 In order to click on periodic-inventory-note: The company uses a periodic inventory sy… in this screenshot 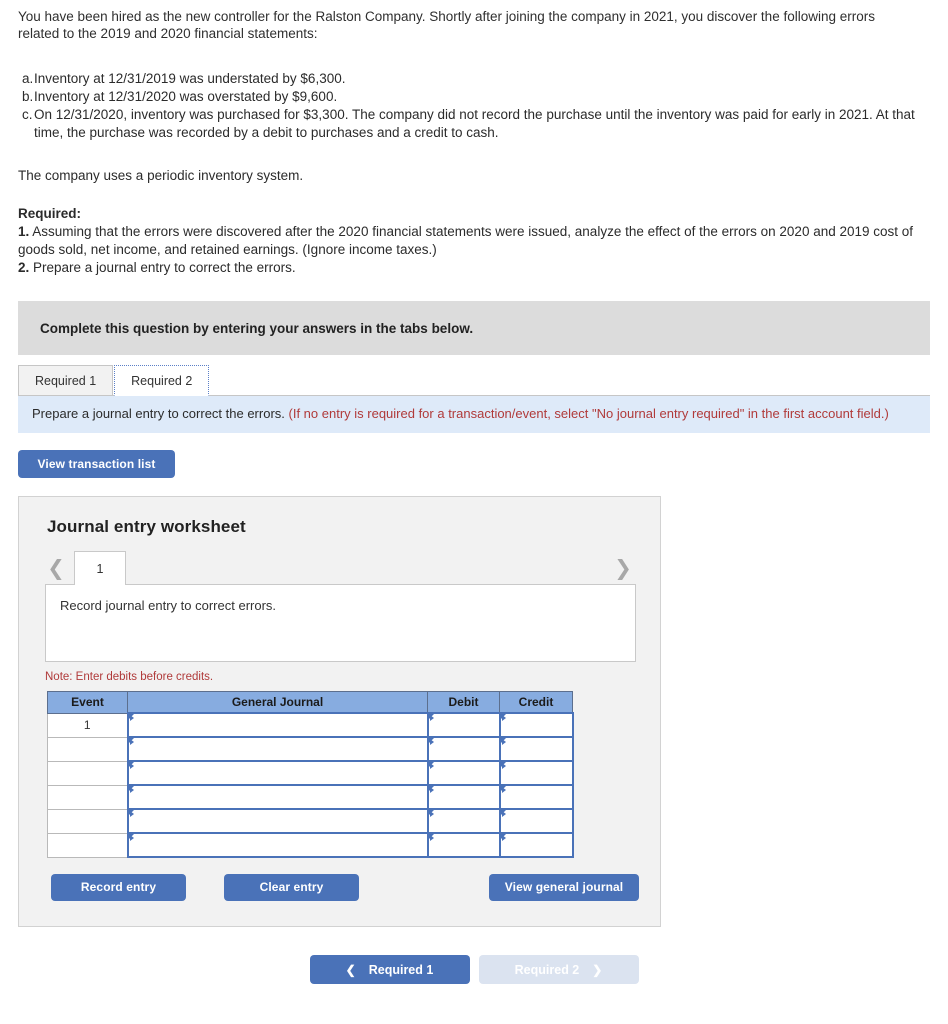, I will do `click(161, 175)`.